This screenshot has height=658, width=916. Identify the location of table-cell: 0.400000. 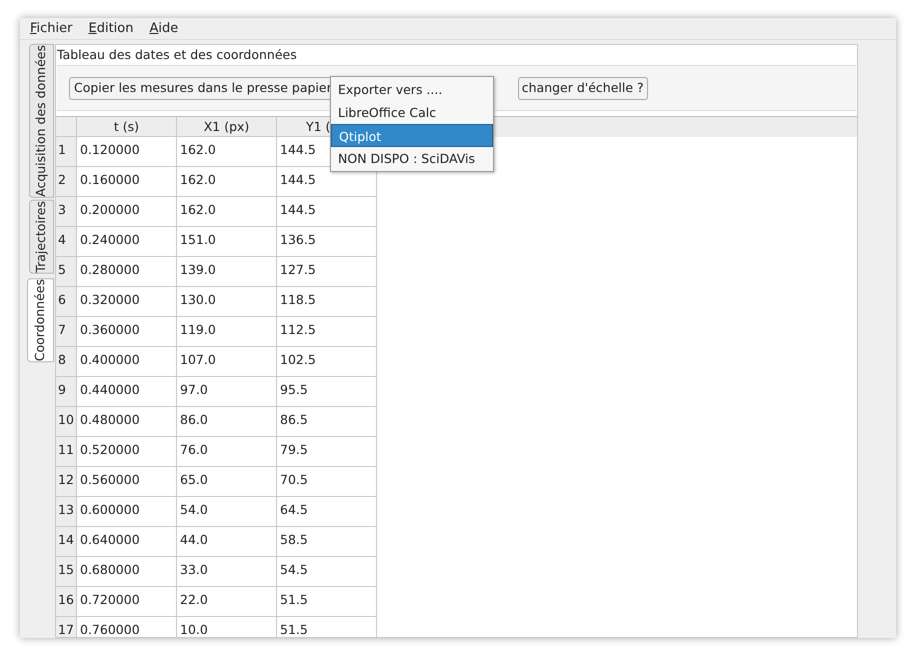
(127, 362).